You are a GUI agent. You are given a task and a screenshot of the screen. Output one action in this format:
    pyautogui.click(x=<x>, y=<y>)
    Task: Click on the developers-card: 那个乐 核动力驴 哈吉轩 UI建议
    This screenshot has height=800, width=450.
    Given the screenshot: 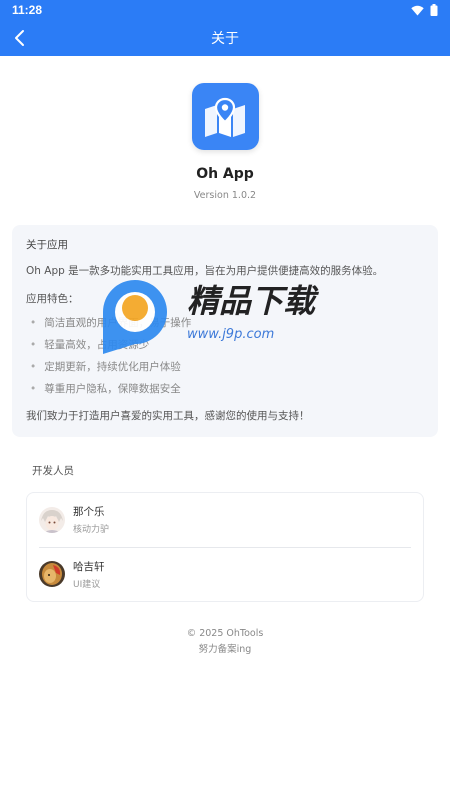 What is the action you would take?
    pyautogui.click(x=225, y=546)
    